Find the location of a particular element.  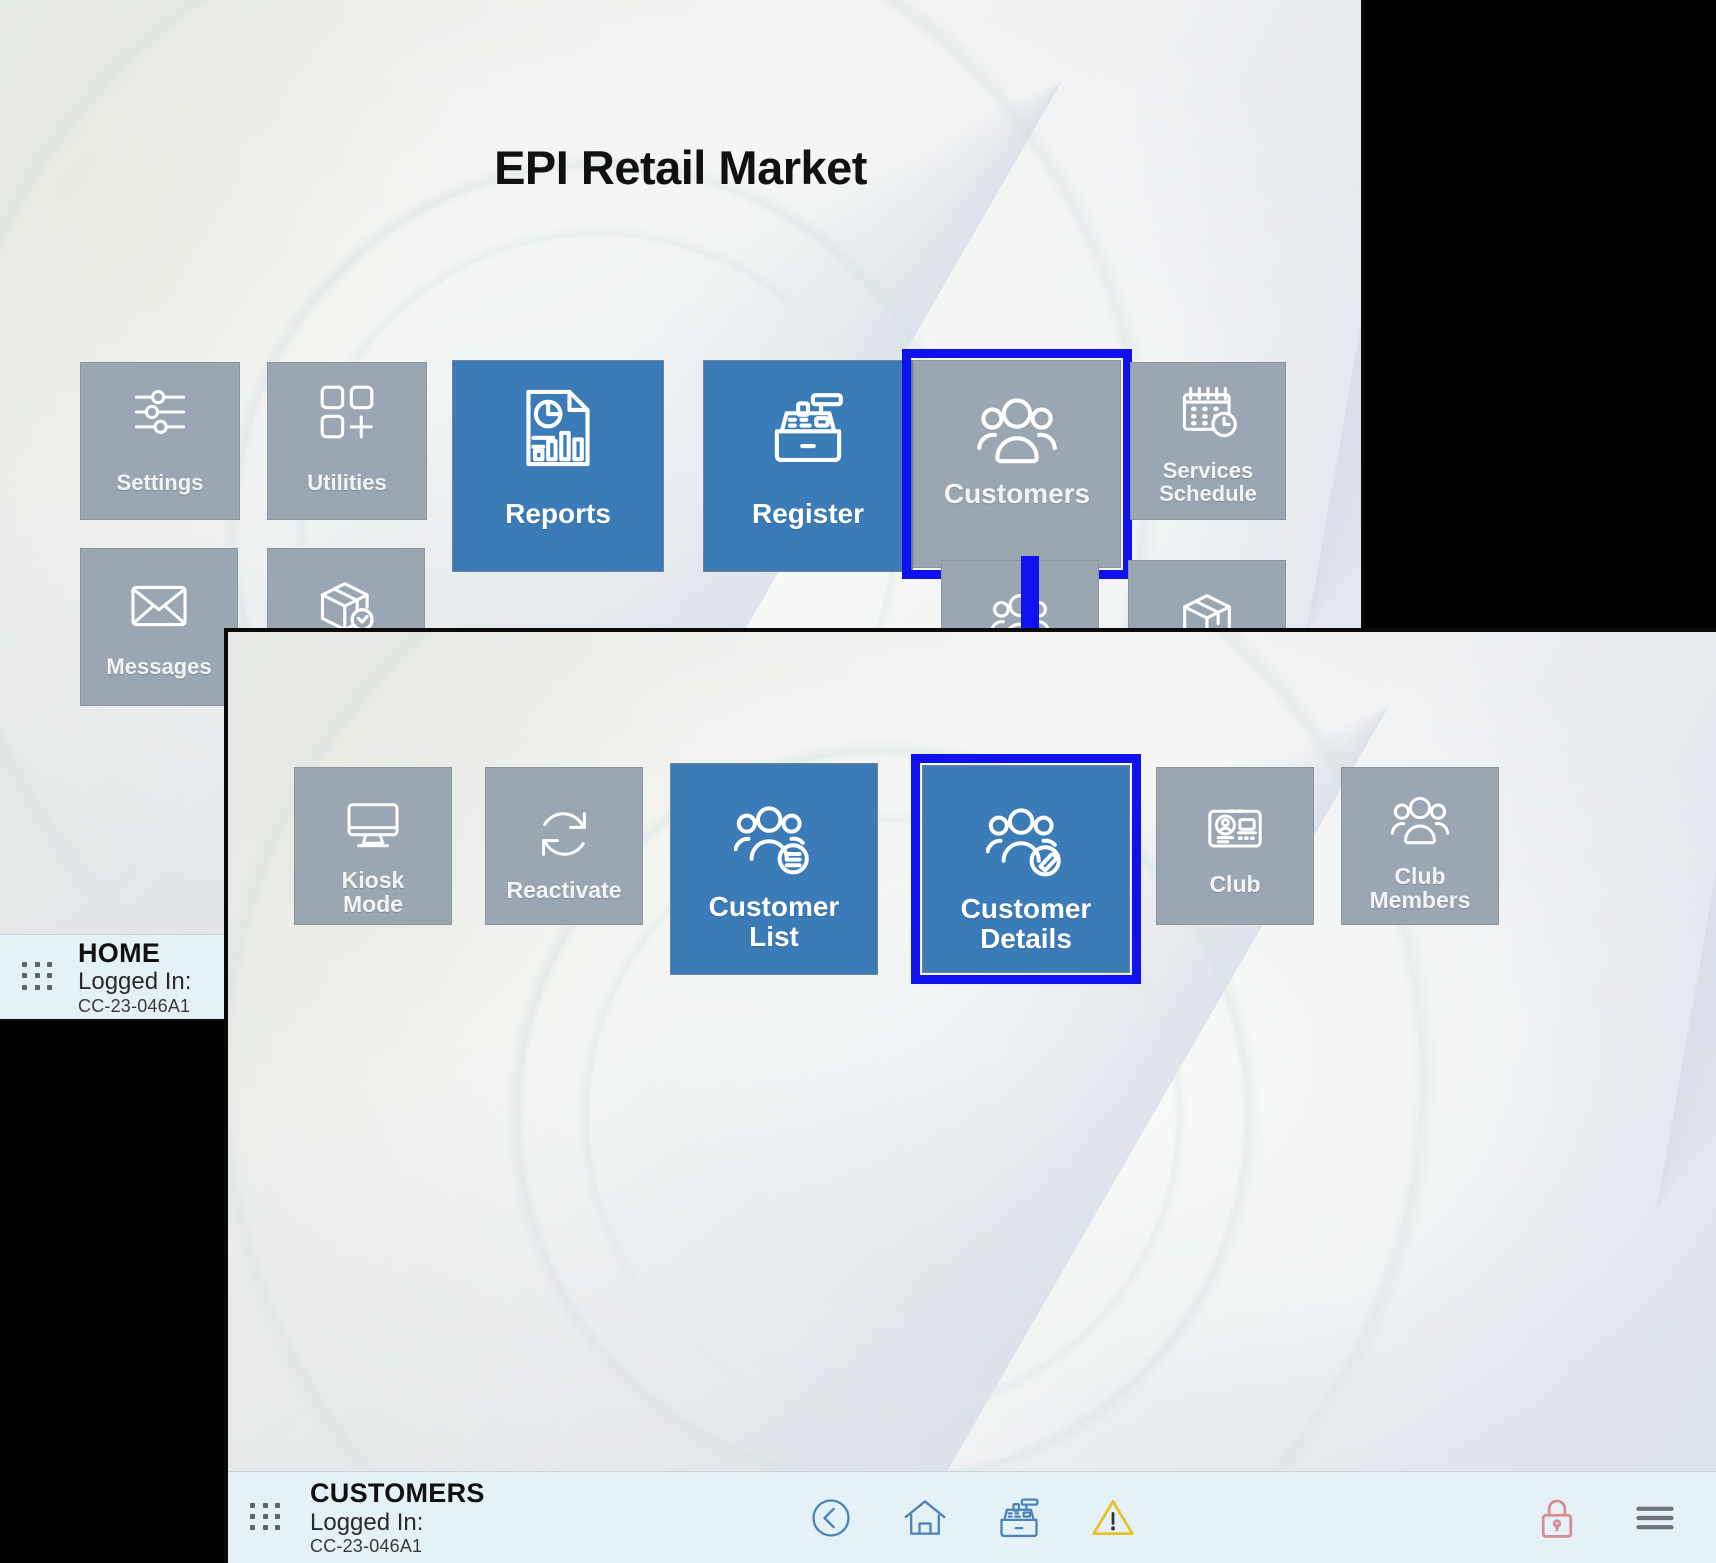

back-icon is located at coordinates (831, 1518).